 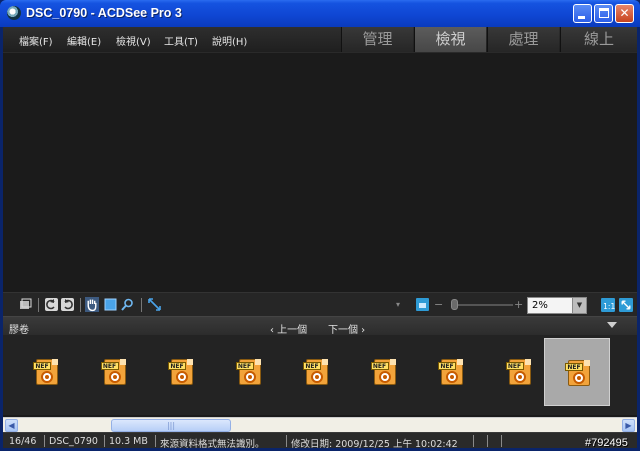 I want to click on filmstrip-title: 膠卷, so click(x=19, y=330).